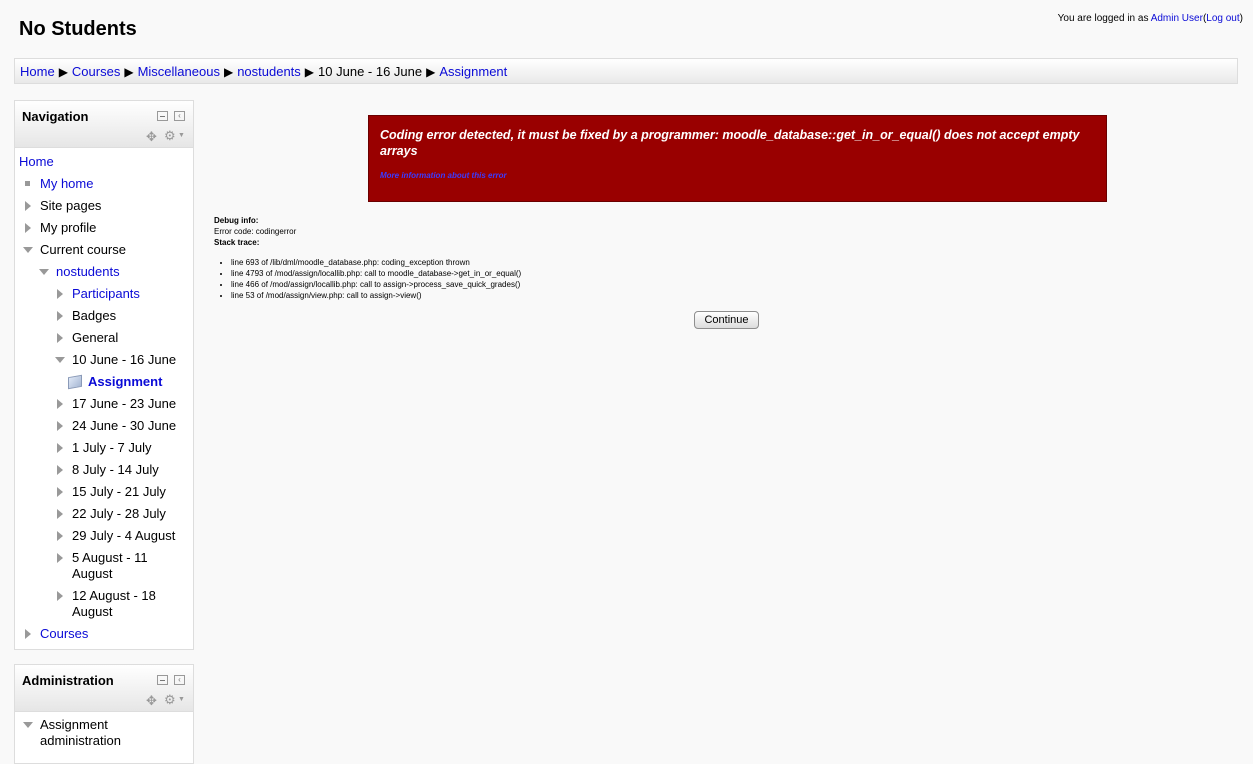 Image resolution: width=1253 pixels, height=764 pixels. I want to click on nav-course-link: nostudents, so click(88, 271).